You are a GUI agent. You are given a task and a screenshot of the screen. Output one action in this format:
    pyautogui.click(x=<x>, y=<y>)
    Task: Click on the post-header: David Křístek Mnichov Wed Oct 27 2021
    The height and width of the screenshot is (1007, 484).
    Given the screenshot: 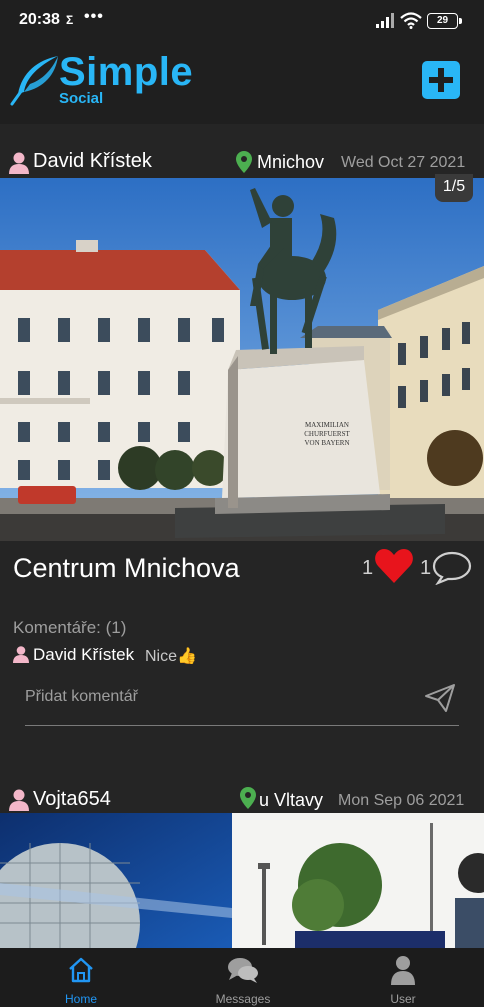 What is the action you would take?
    pyautogui.click(x=242, y=163)
    